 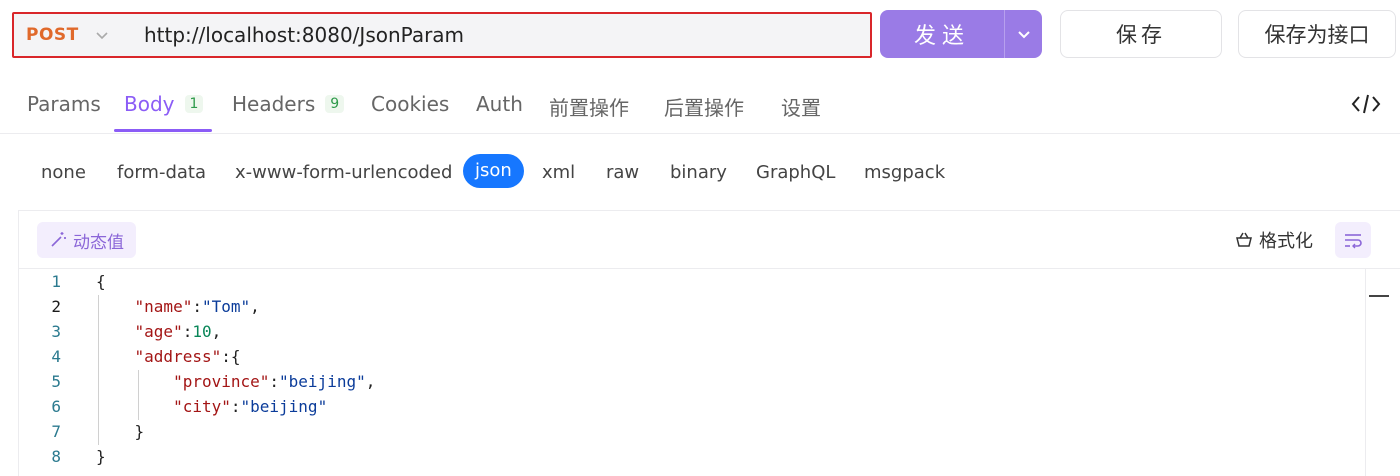 I want to click on line-number: 3, so click(x=56, y=331).